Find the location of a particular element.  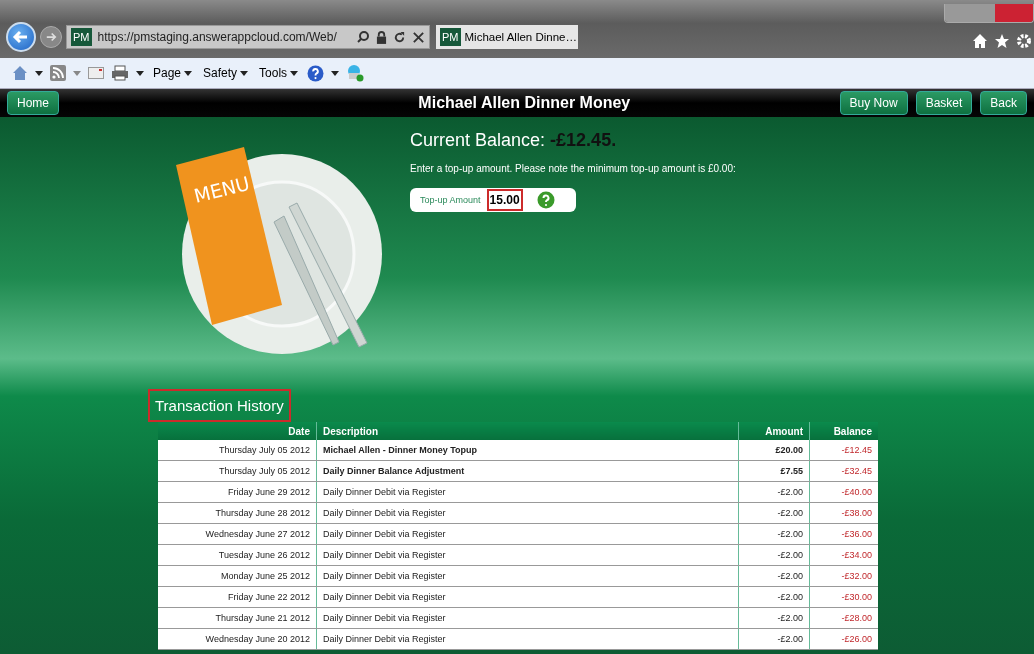

balance-cell: -£32.00 is located at coordinates (843, 576).